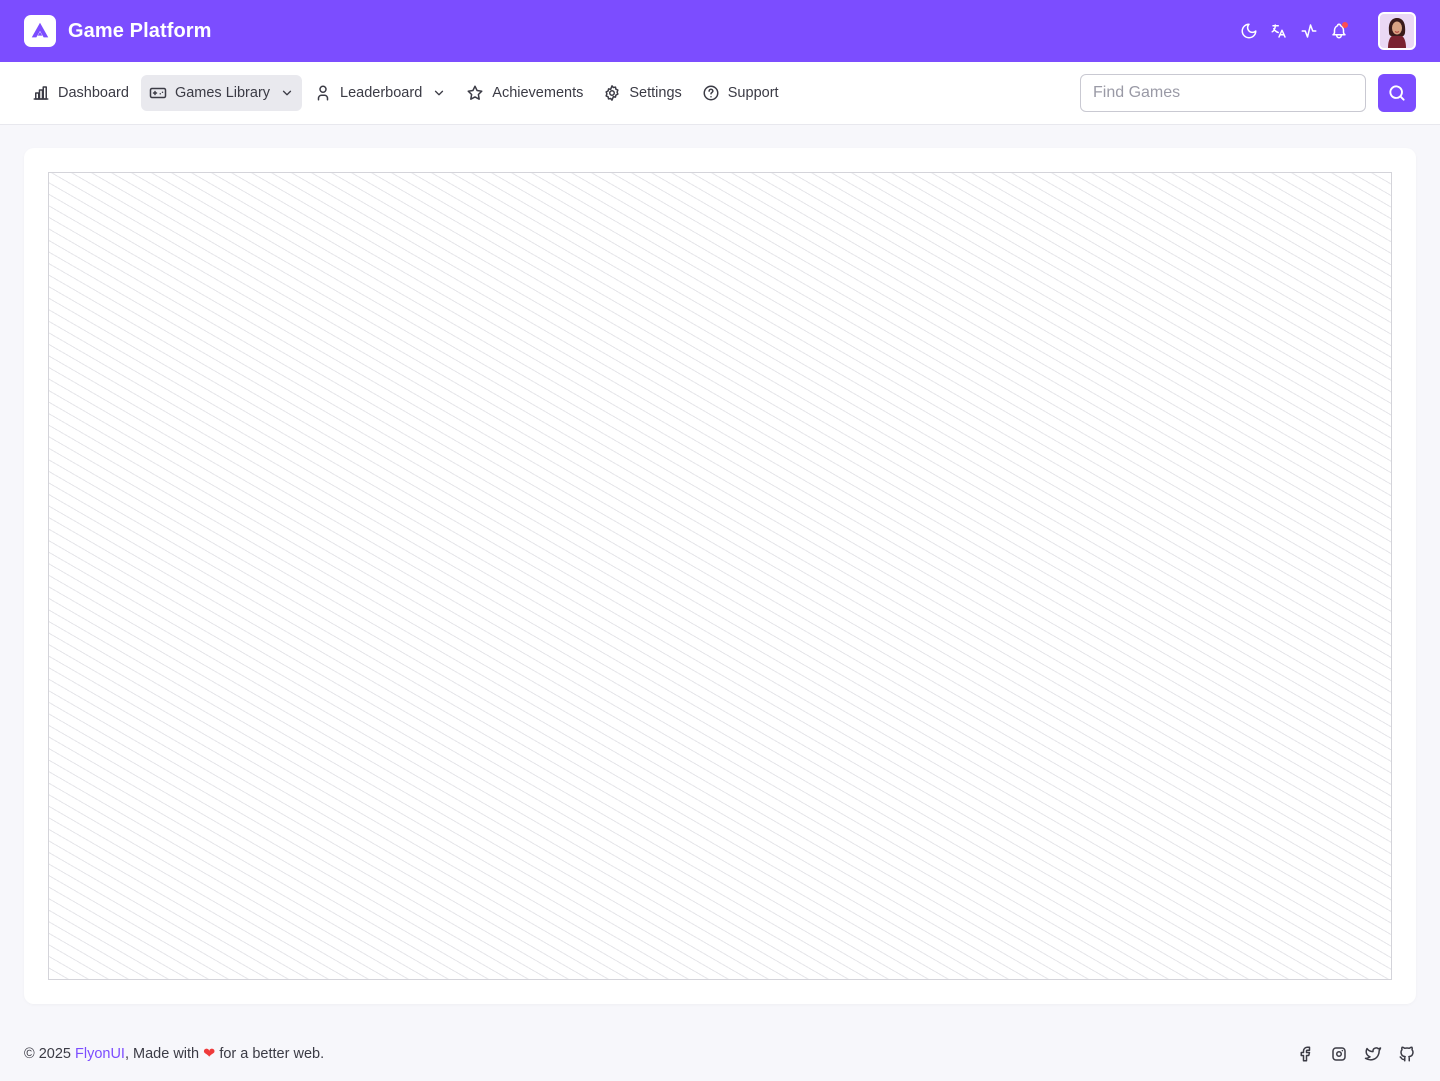  What do you see at coordinates (1305, 1054) in the screenshot?
I see `facebook-icon` at bounding box center [1305, 1054].